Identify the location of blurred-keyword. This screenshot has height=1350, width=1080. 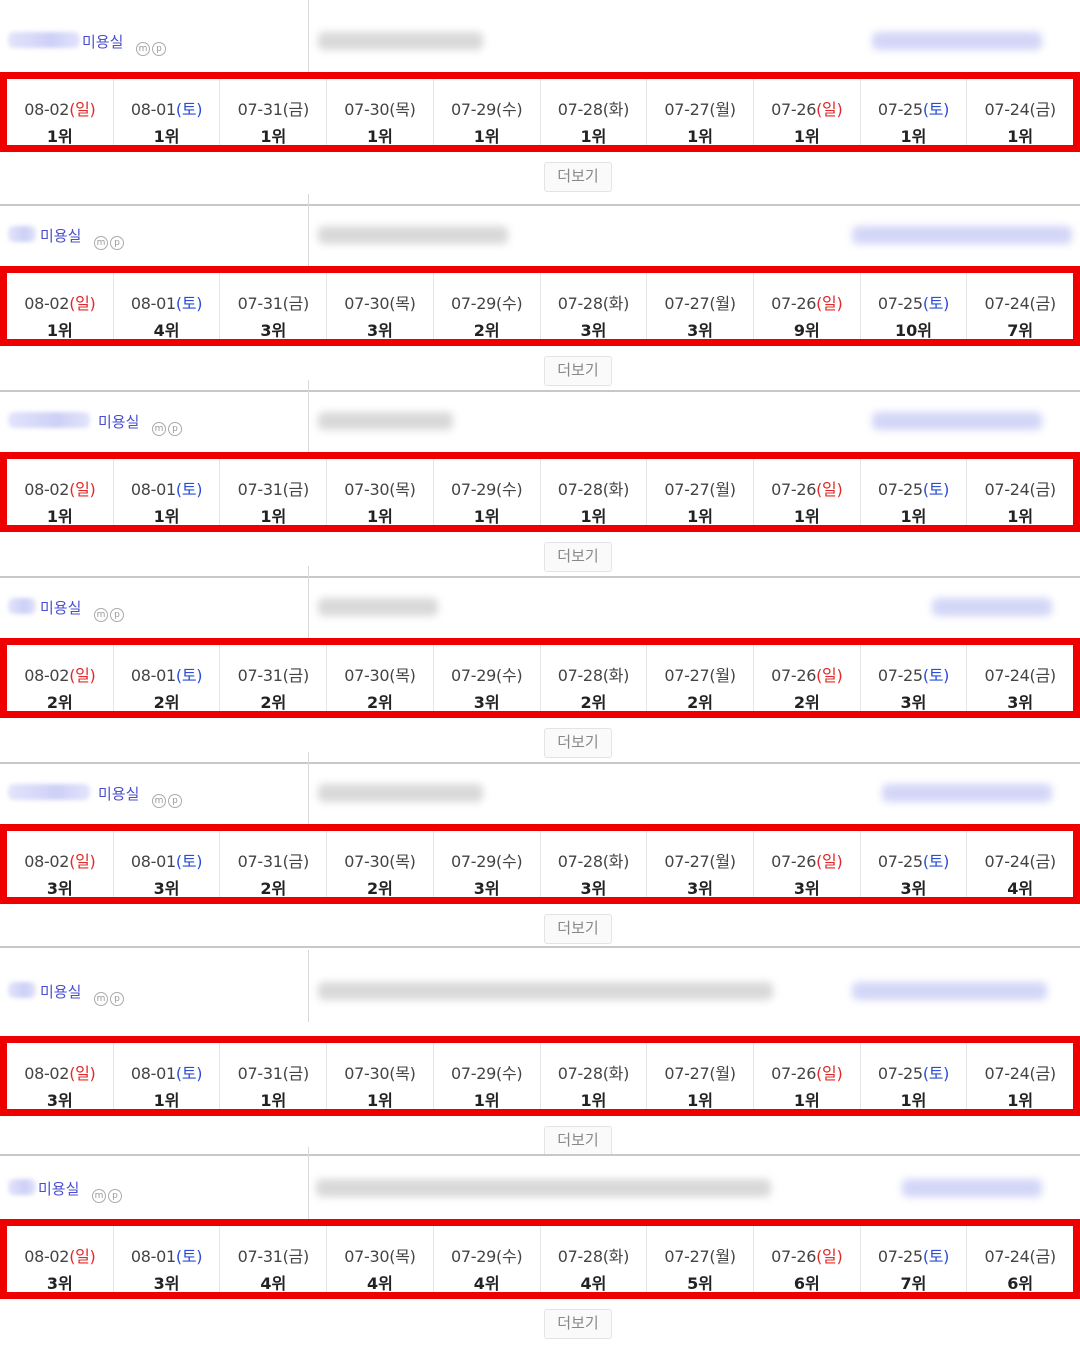
(400, 793).